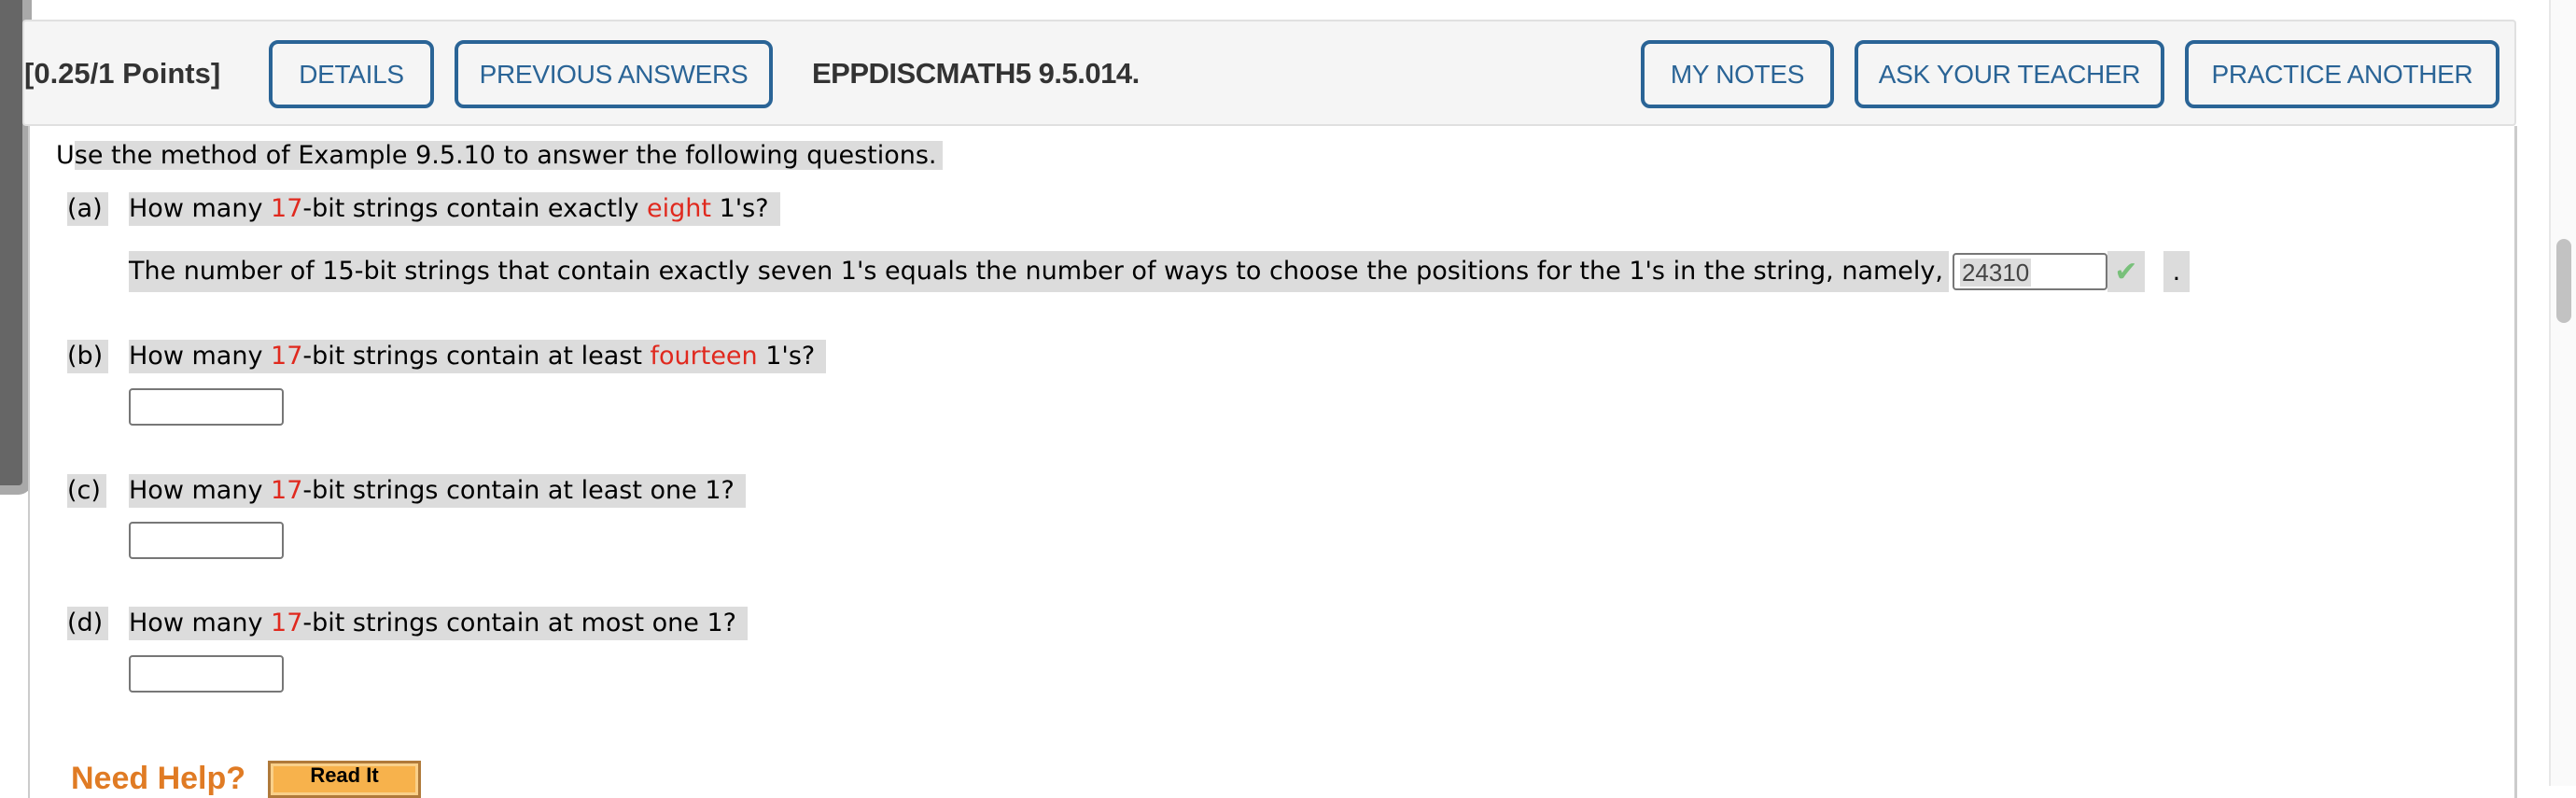 The image size is (2576, 798). What do you see at coordinates (87, 209) in the screenshot?
I see `part-a-label: (a)` at bounding box center [87, 209].